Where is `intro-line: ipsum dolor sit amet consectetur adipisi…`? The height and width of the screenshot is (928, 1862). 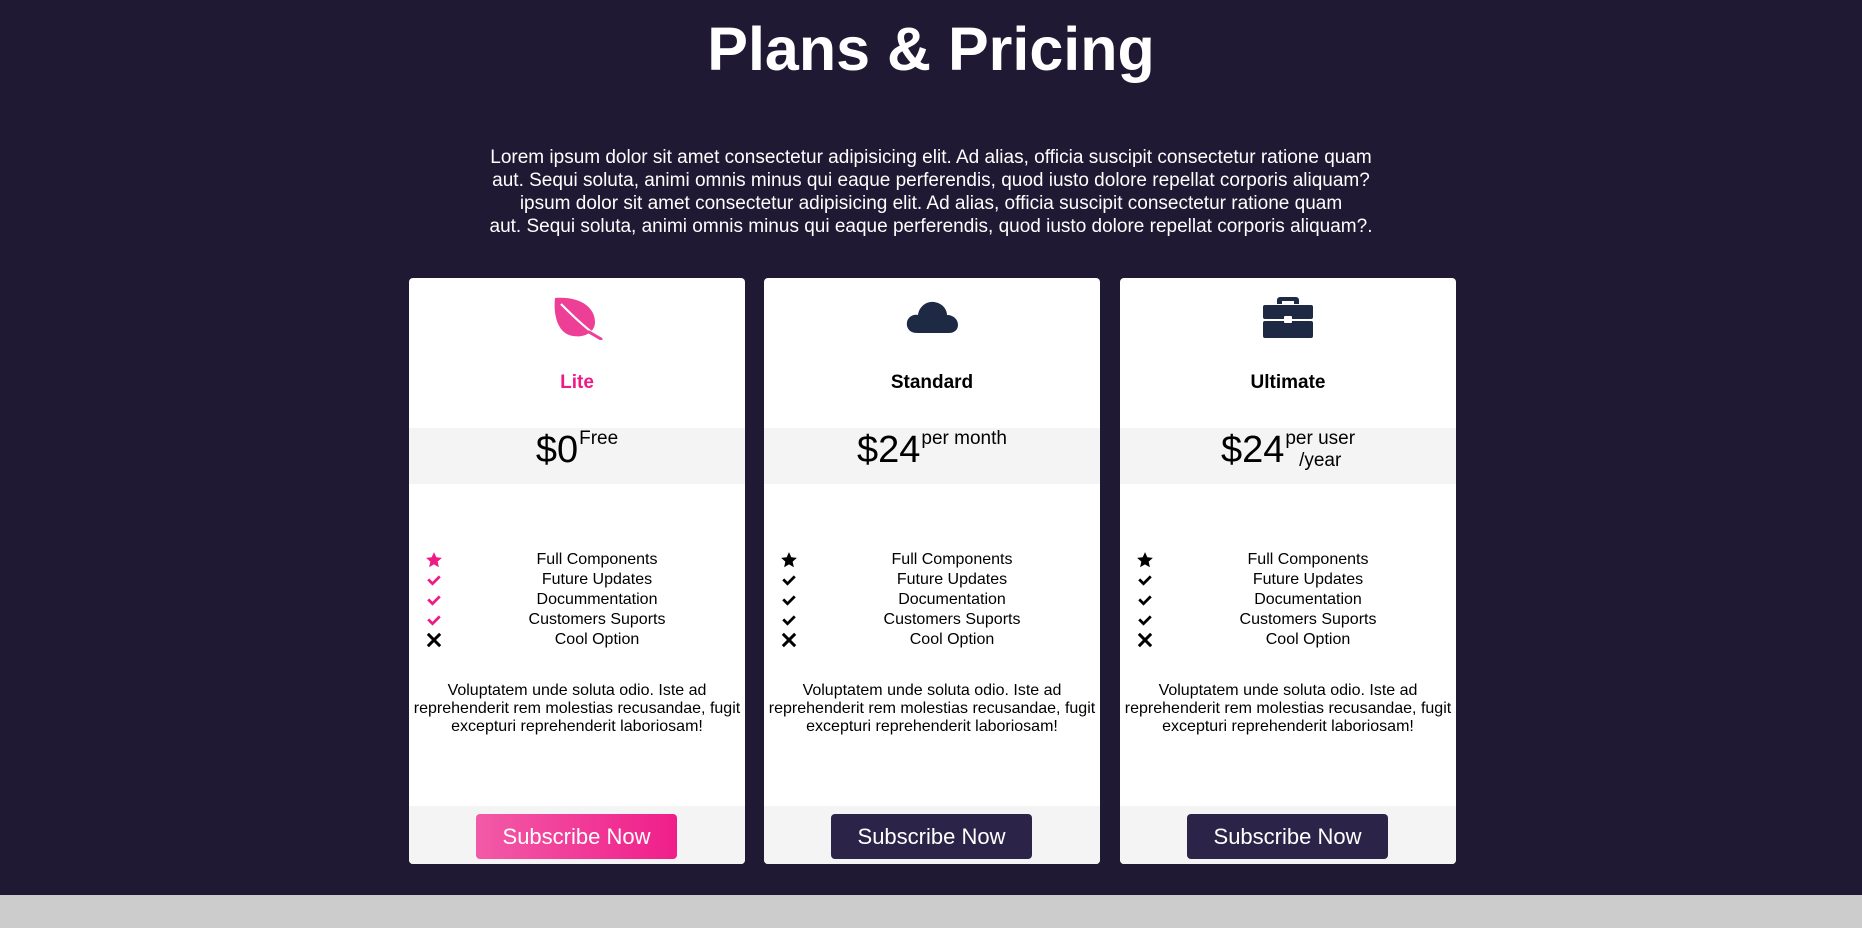 intro-line: ipsum dolor sit amet consectetur adipisi… is located at coordinates (931, 203).